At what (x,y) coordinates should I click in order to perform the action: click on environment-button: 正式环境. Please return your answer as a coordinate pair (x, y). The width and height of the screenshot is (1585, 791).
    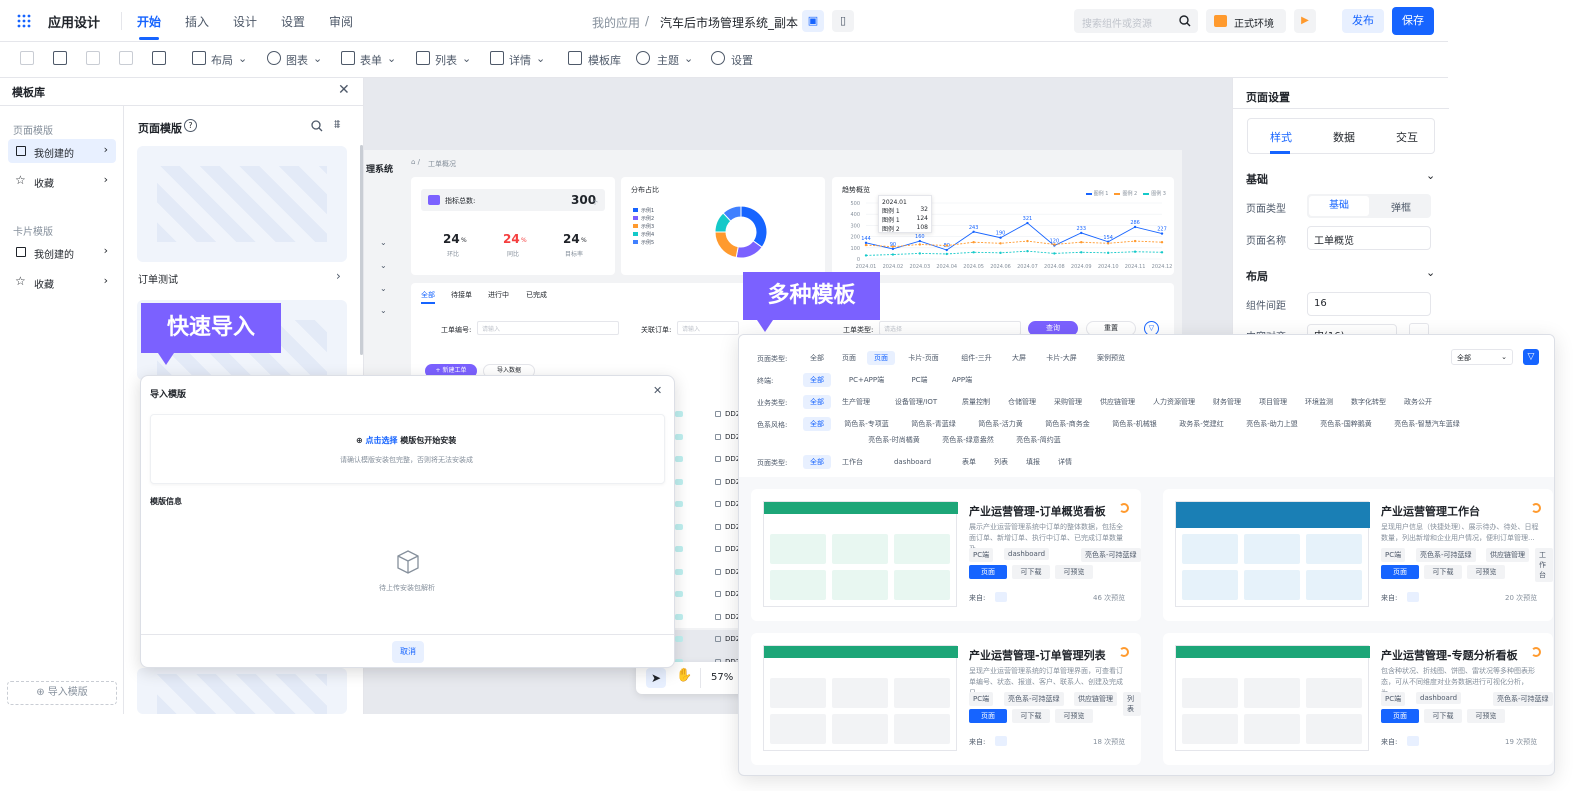
    Looking at the image, I should click on (1246, 21).